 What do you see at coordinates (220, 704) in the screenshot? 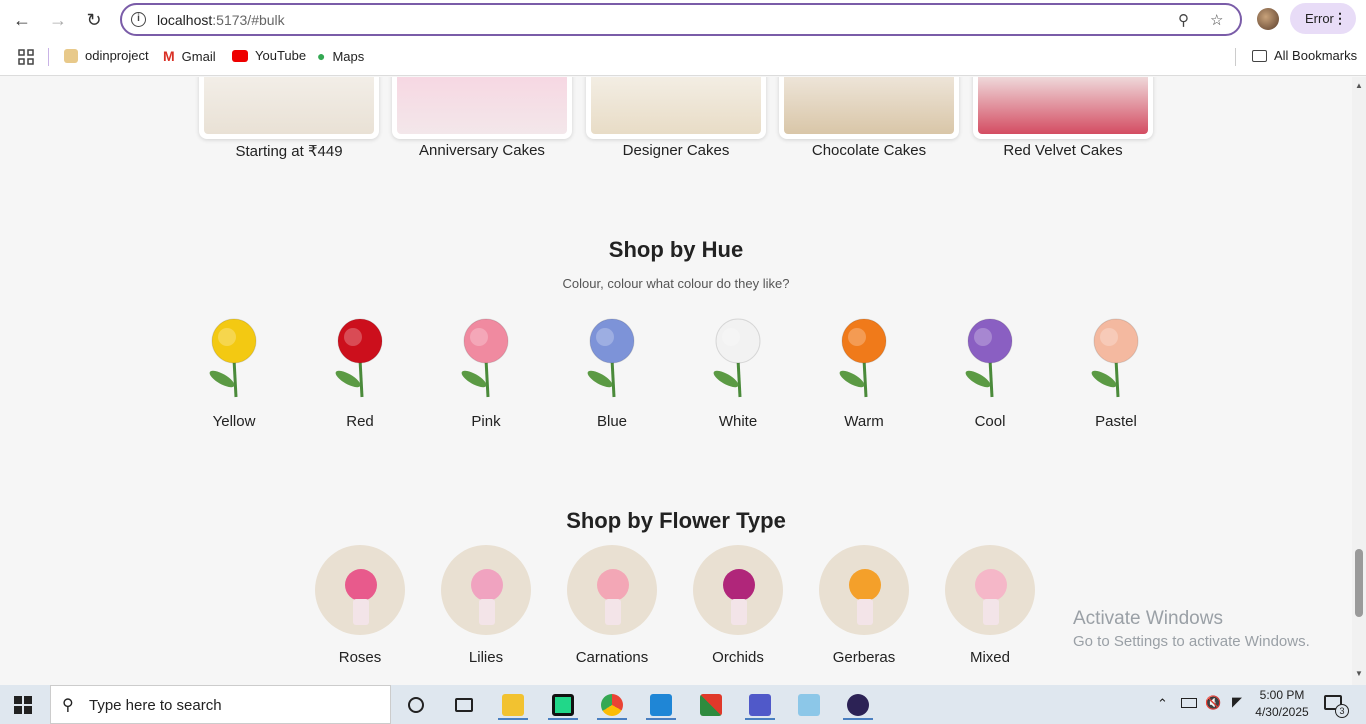
I see `taskbar-search-input: ⚲ Type here to search` at bounding box center [220, 704].